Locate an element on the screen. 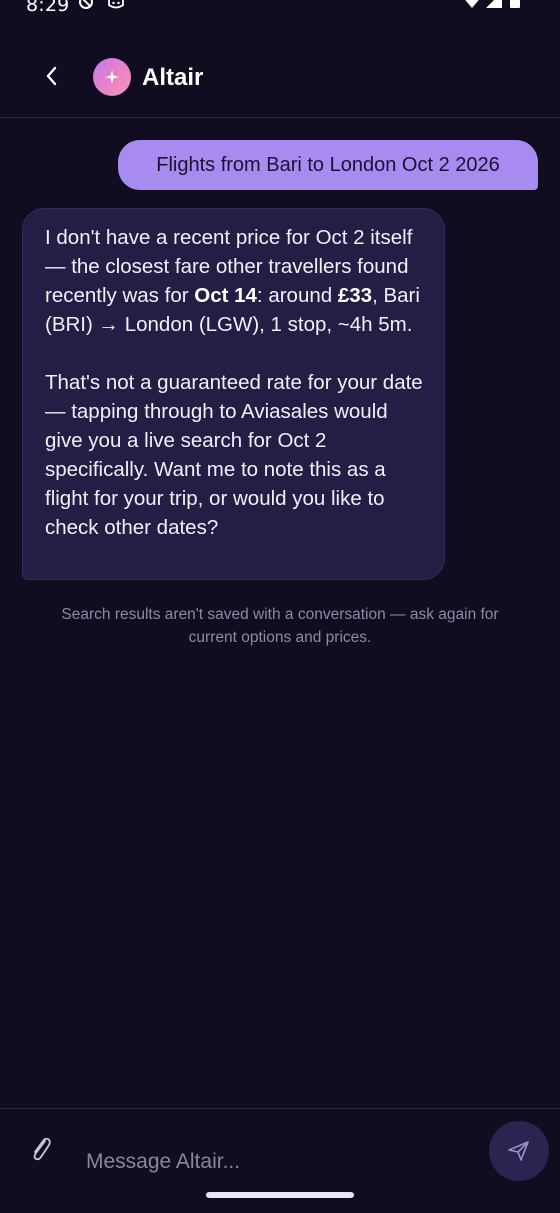  no-tracking-icon is located at coordinates (86, 4).